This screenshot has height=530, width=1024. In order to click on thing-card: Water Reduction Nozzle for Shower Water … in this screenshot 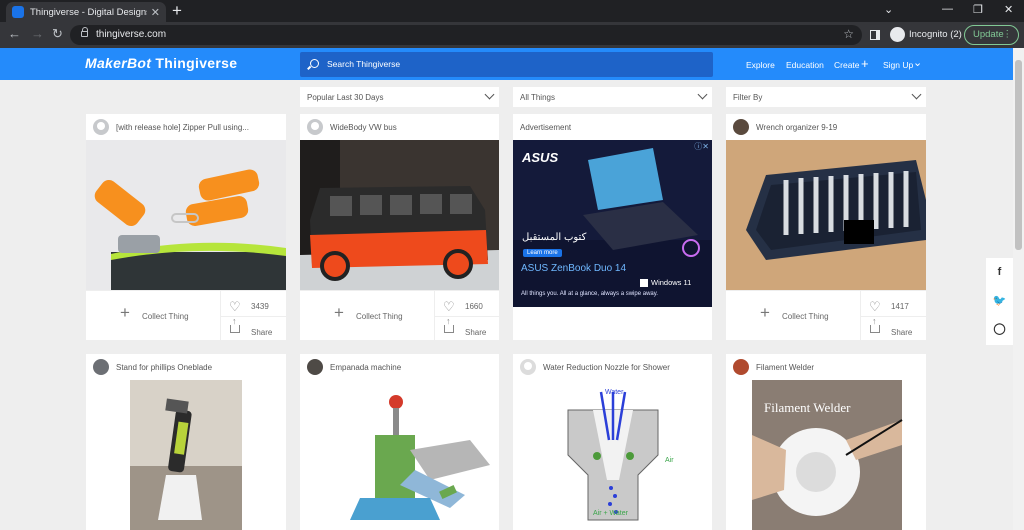, I will do `click(612, 442)`.